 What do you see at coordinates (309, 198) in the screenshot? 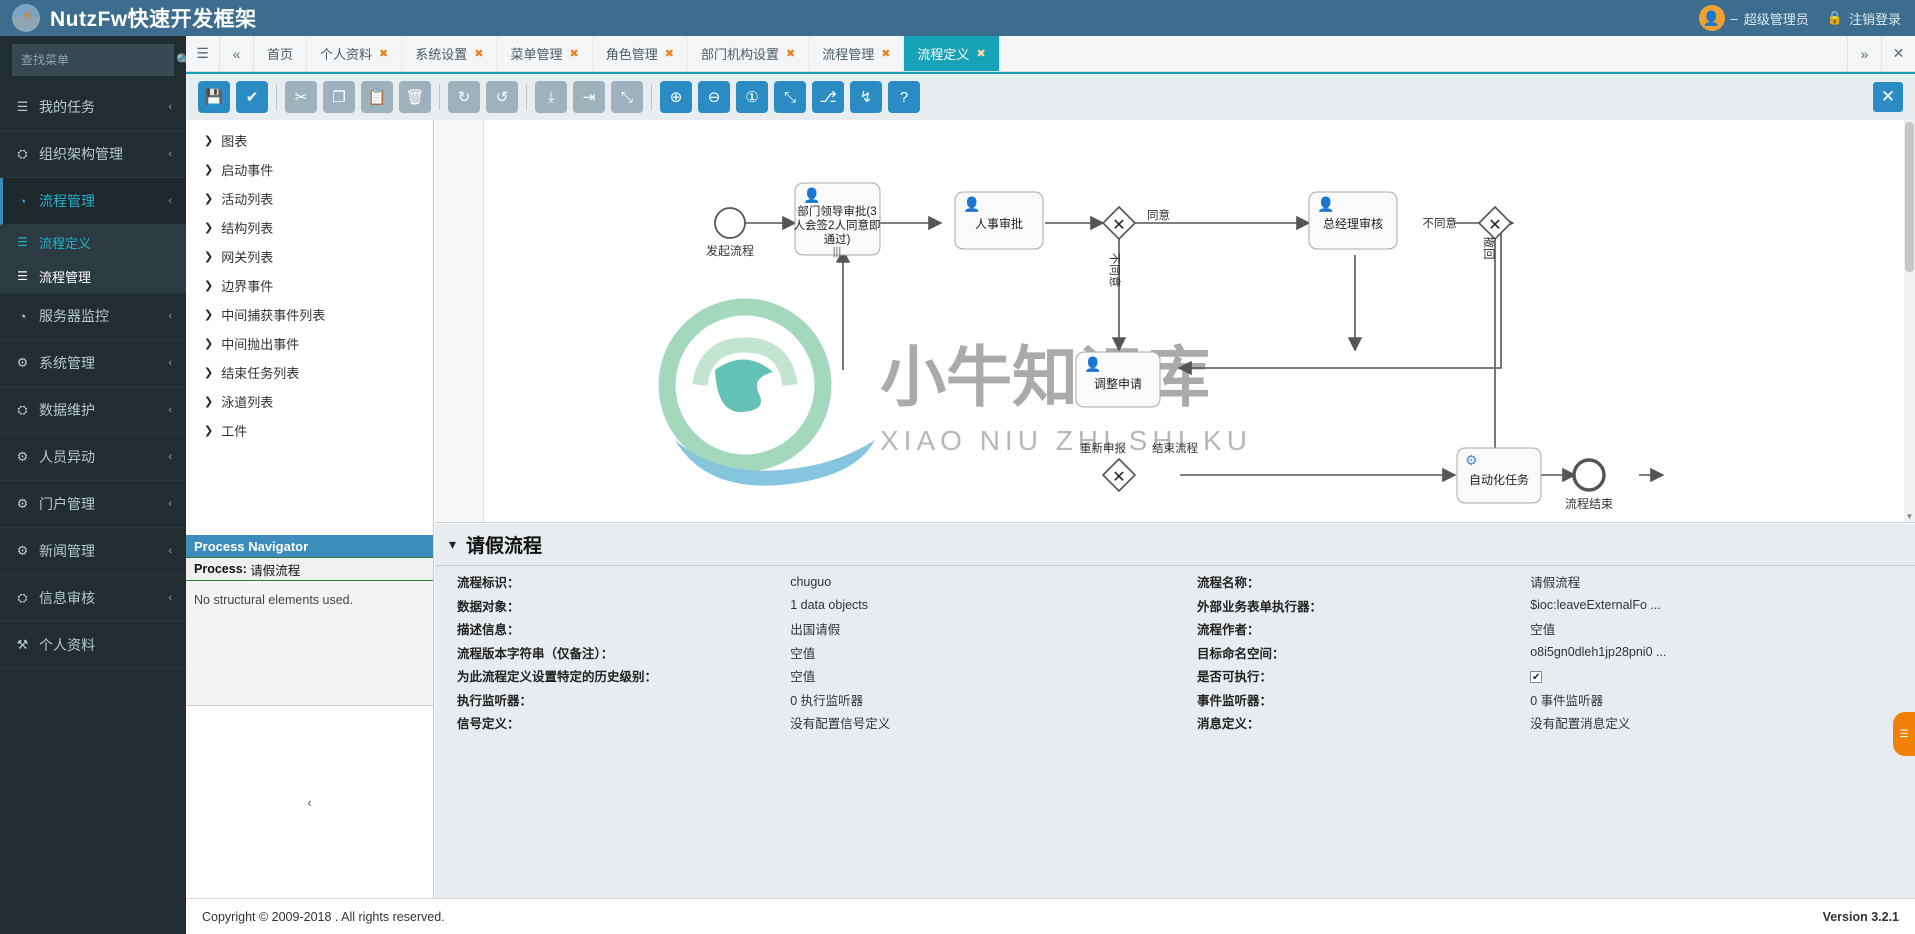
I see `palette-tree-item-2: ❯ 活动列表` at bounding box center [309, 198].